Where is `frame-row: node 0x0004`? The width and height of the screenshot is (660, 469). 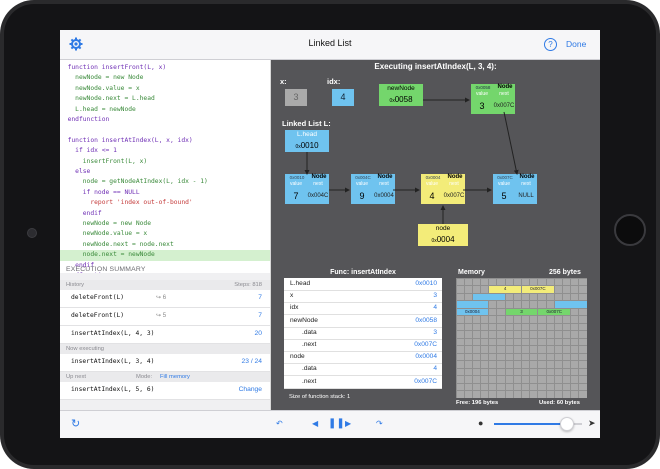 frame-row: node 0x0004 is located at coordinates (363, 358).